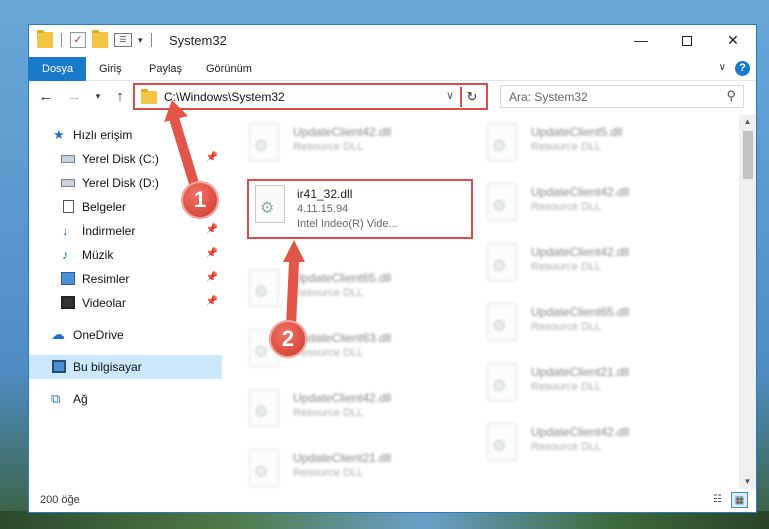 Image resolution: width=769 pixels, height=529 pixels. Describe the element at coordinates (748, 155) in the screenshot. I see `scroll-thumb` at that location.